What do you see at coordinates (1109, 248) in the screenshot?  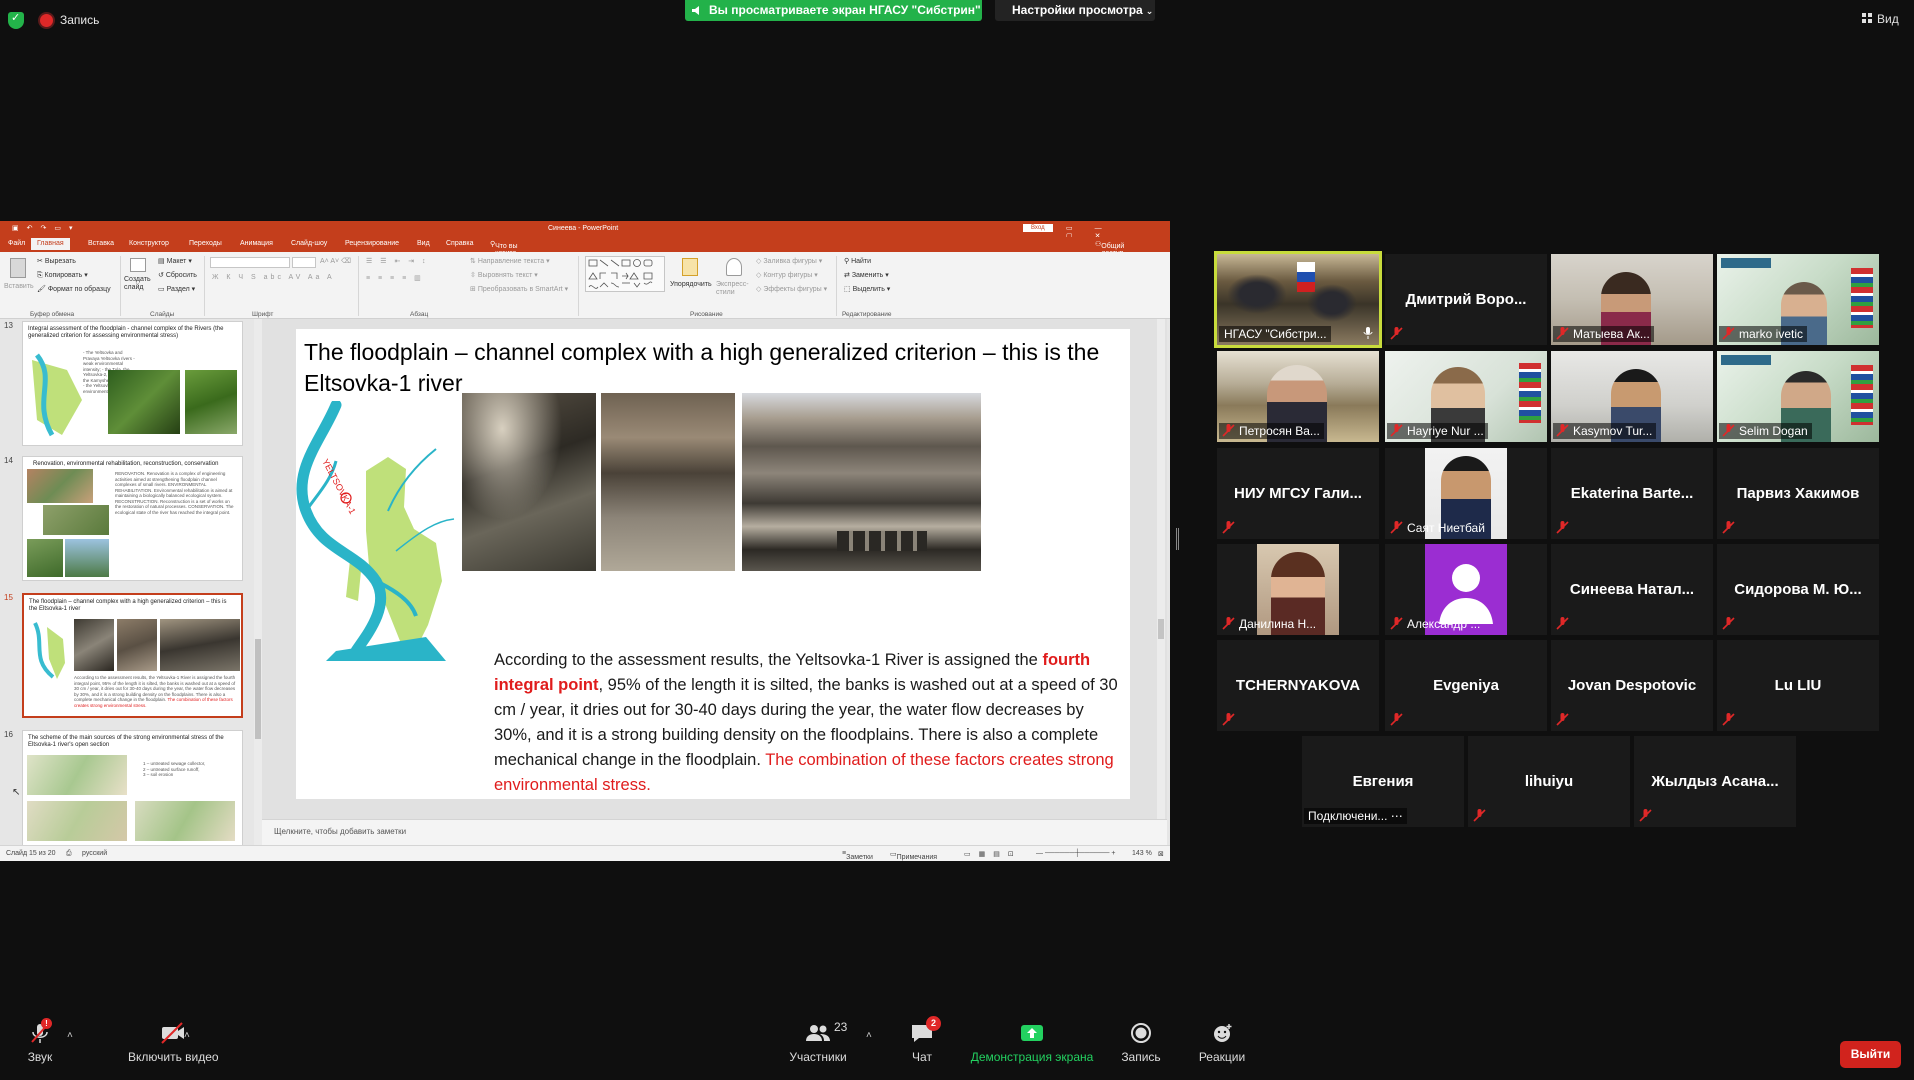 I see `ppt-share-button: ⚇ Общий доступ` at bounding box center [1109, 248].